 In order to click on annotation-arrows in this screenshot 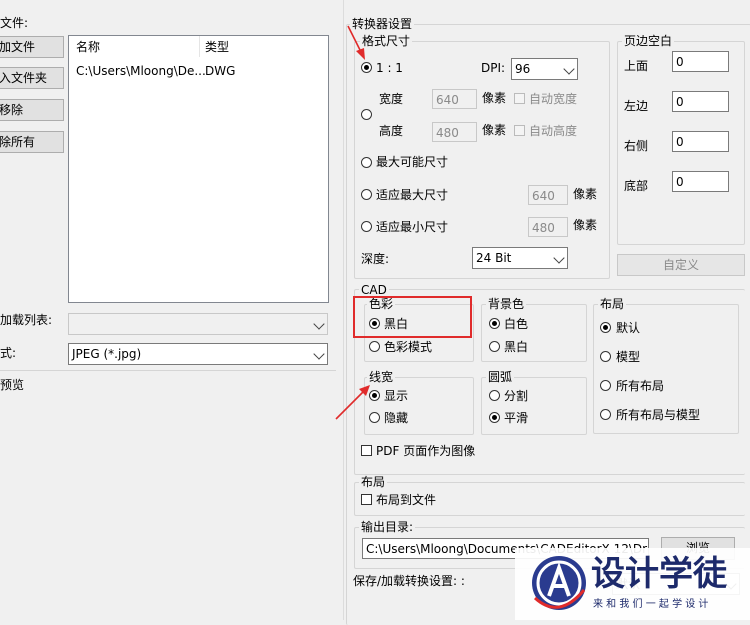, I will do `click(352, 222)`.